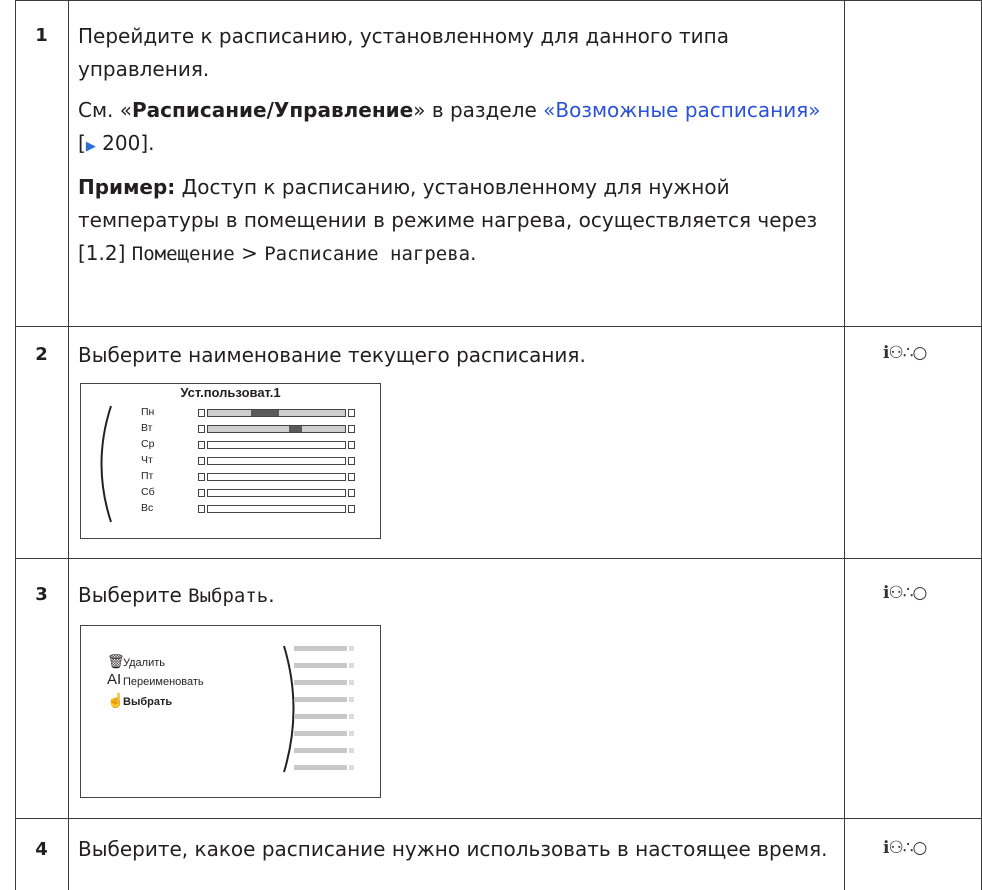 The height and width of the screenshot is (890, 982). I want to click on menu-item-rename: Переименовать, so click(163, 682).